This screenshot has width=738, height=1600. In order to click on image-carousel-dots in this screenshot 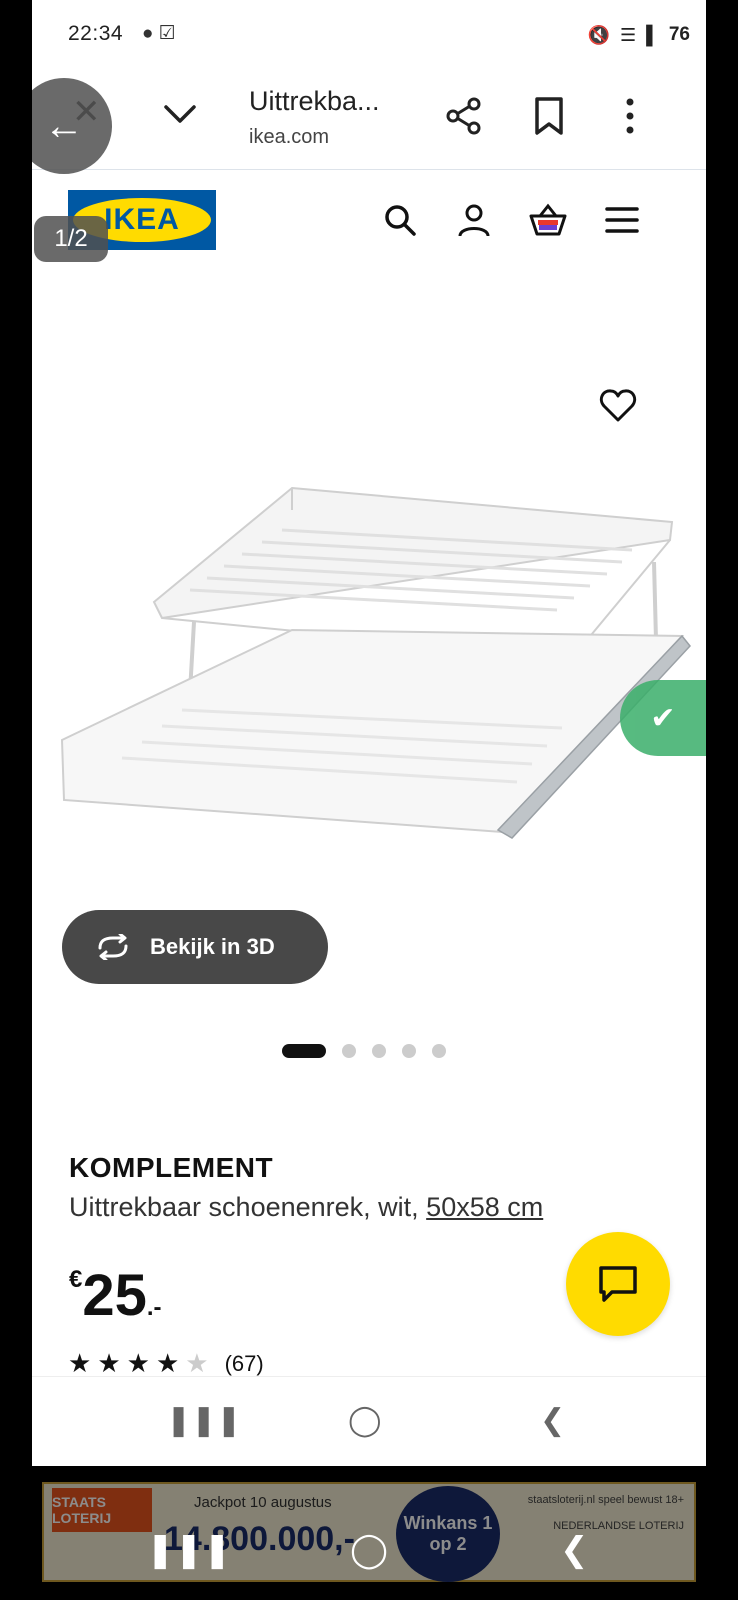, I will do `click(364, 1051)`.